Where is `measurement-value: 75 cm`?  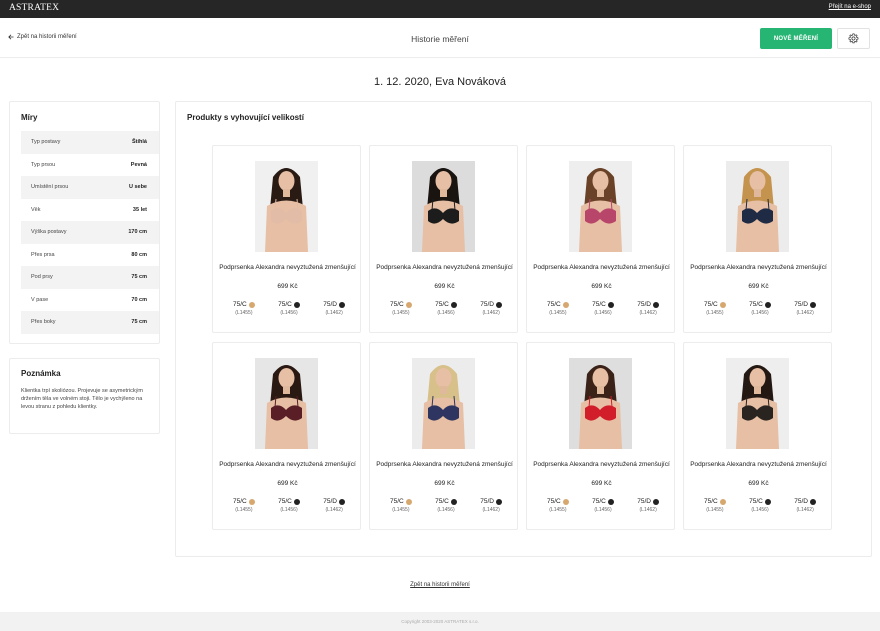 measurement-value: 75 cm is located at coordinates (139, 322).